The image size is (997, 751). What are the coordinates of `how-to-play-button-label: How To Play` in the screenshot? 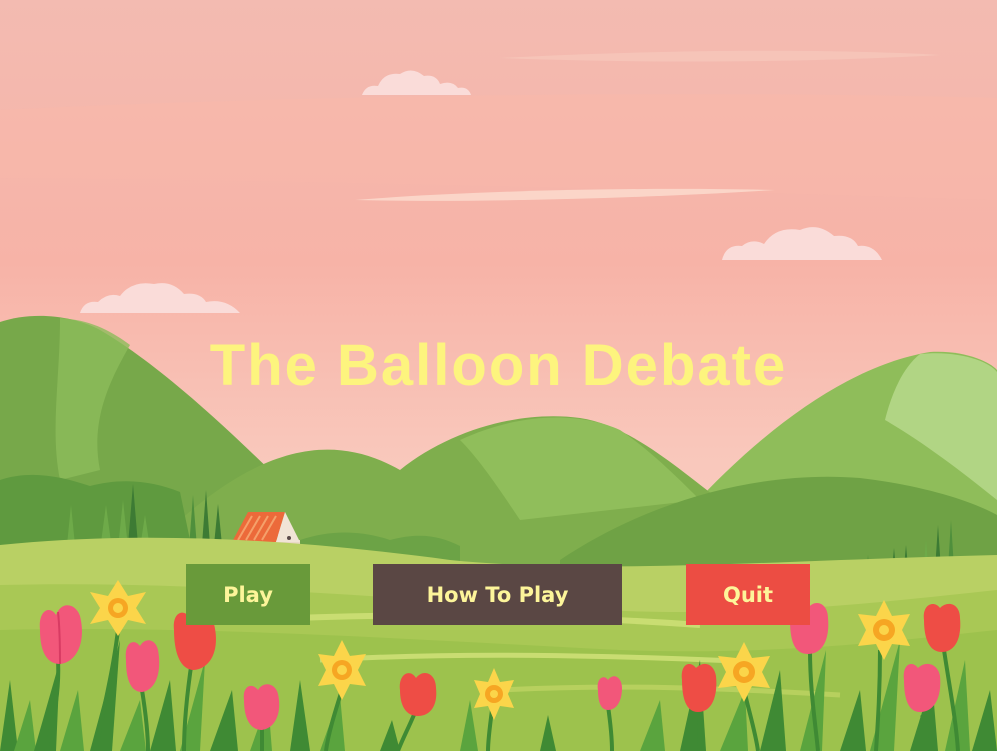 It's located at (497, 594).